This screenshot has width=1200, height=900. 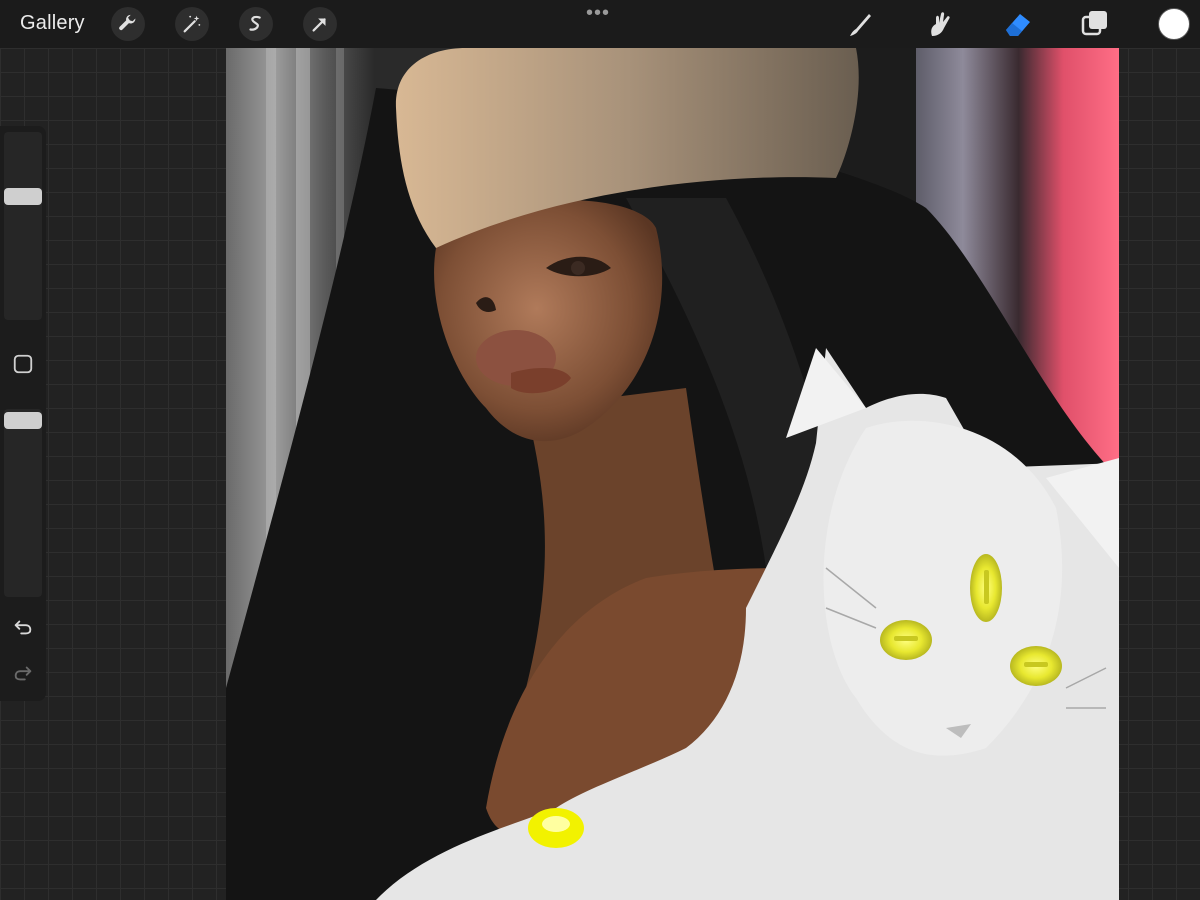 I want to click on selection-button, so click(x=256, y=24).